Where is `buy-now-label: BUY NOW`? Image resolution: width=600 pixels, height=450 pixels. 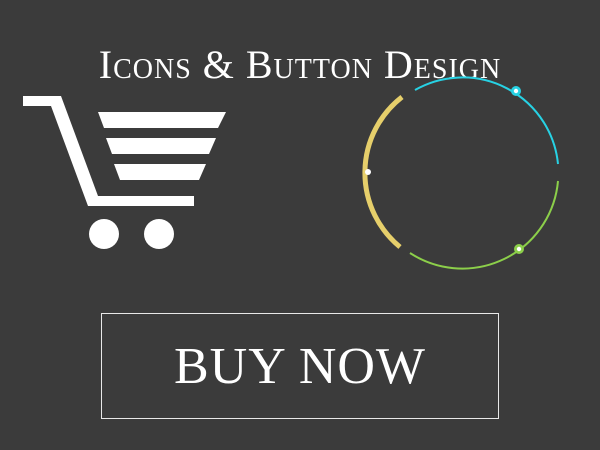 buy-now-label: BUY NOW is located at coordinates (300, 366).